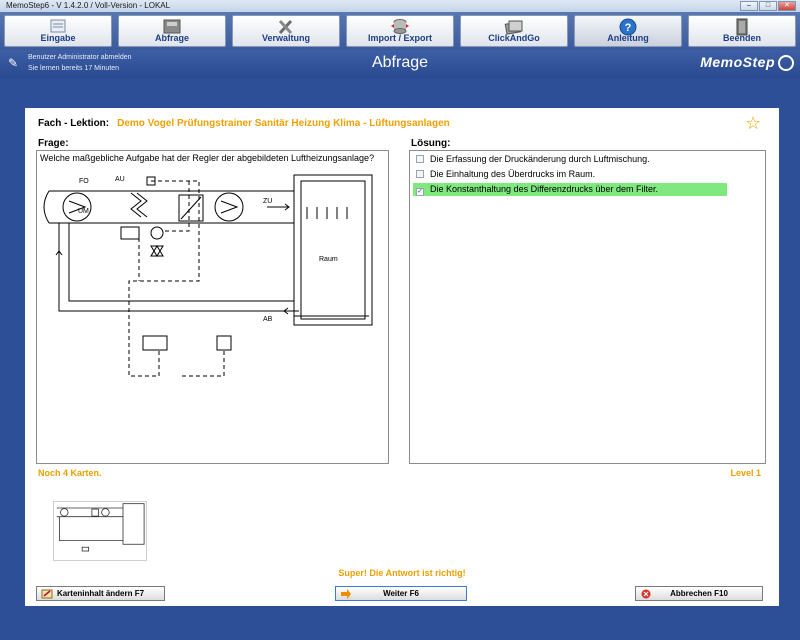 The height and width of the screenshot is (640, 800). What do you see at coordinates (745, 473) in the screenshot?
I see `level-indicator: Level 1` at bounding box center [745, 473].